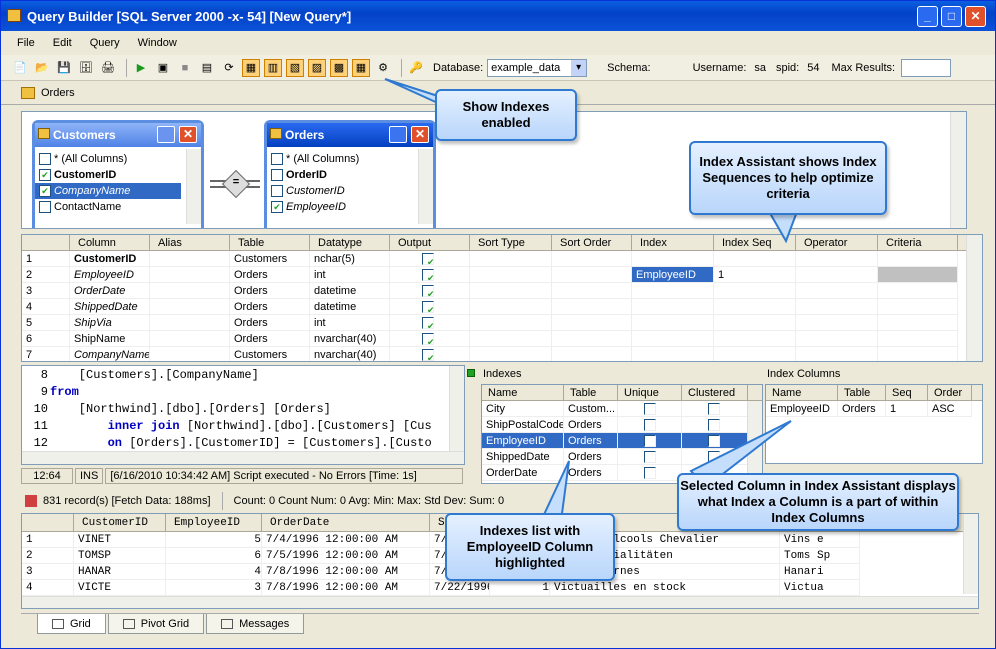 The width and height of the screenshot is (996, 649). What do you see at coordinates (975, 16) in the screenshot?
I see `close-button: ✕` at bounding box center [975, 16].